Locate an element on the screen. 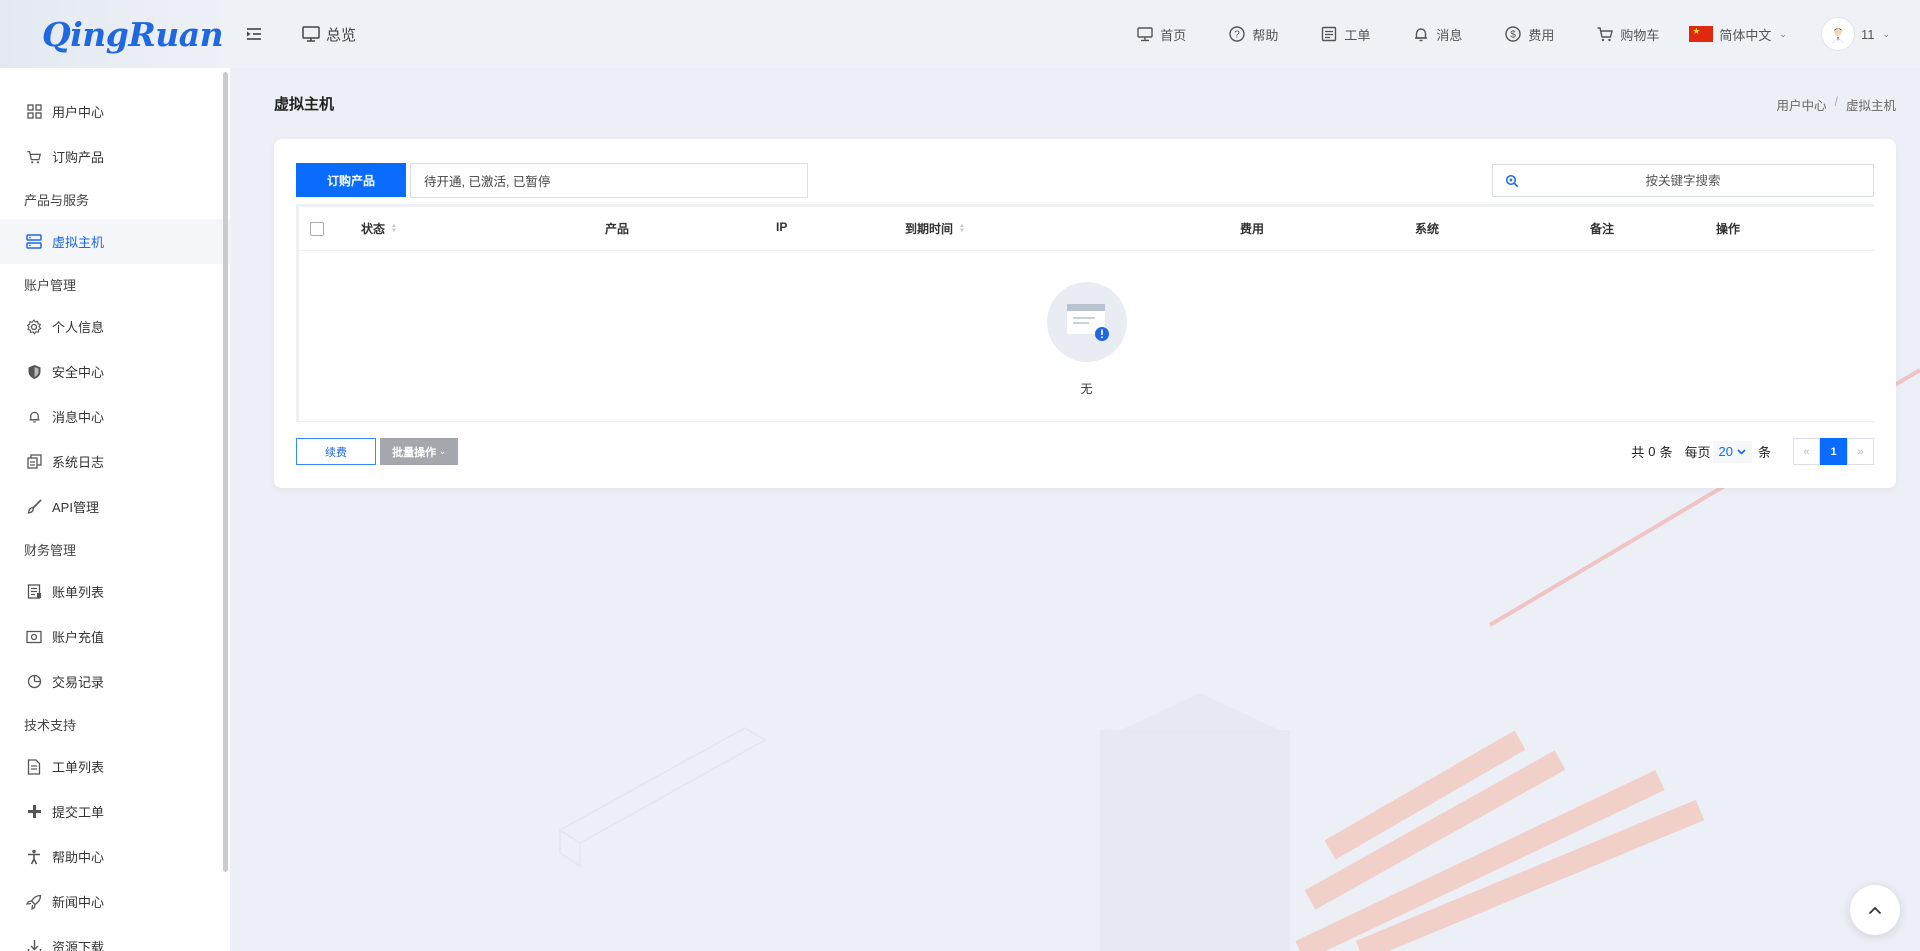 The height and width of the screenshot is (951, 1920). nav-home: 首页 is located at coordinates (1161, 34).